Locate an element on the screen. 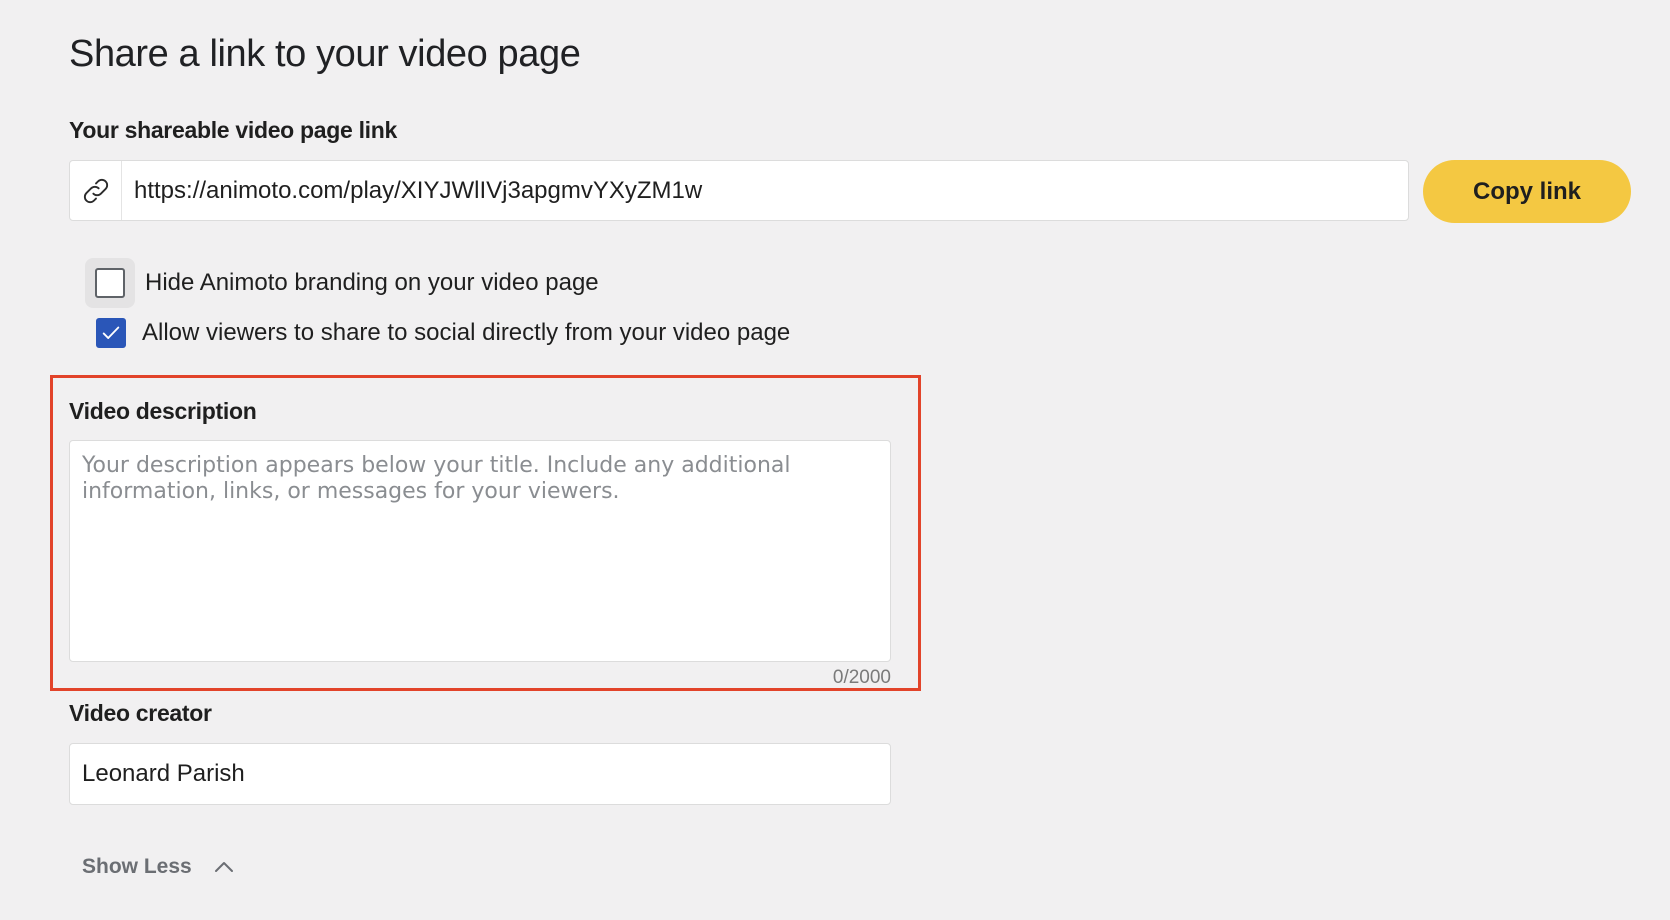  copy-link-button: Copy link is located at coordinates (1527, 191).